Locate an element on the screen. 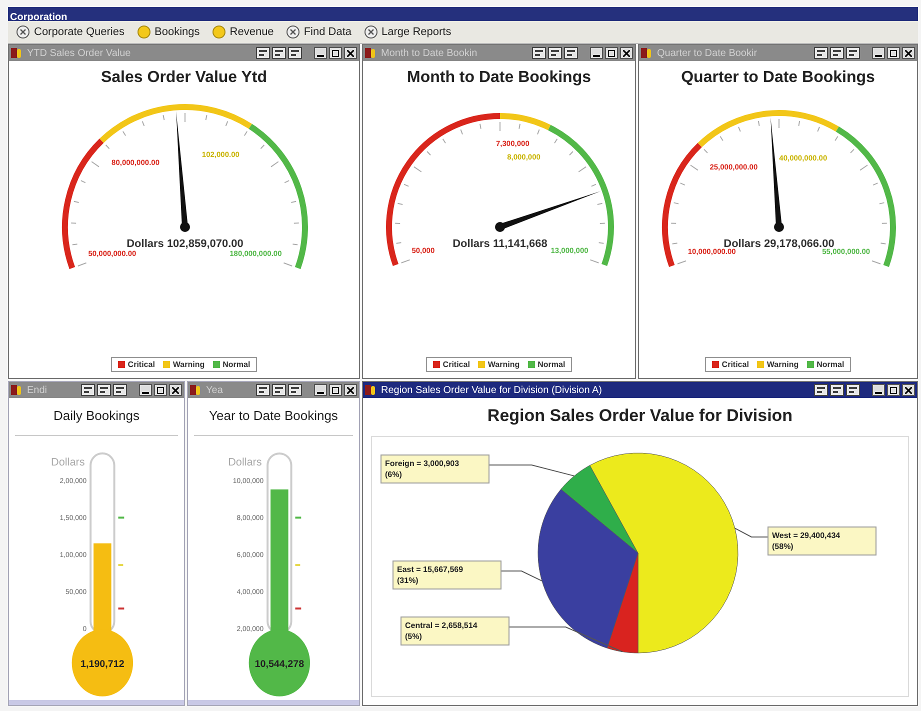  thermometer-reading: 1,190,712 is located at coordinates (102, 664).